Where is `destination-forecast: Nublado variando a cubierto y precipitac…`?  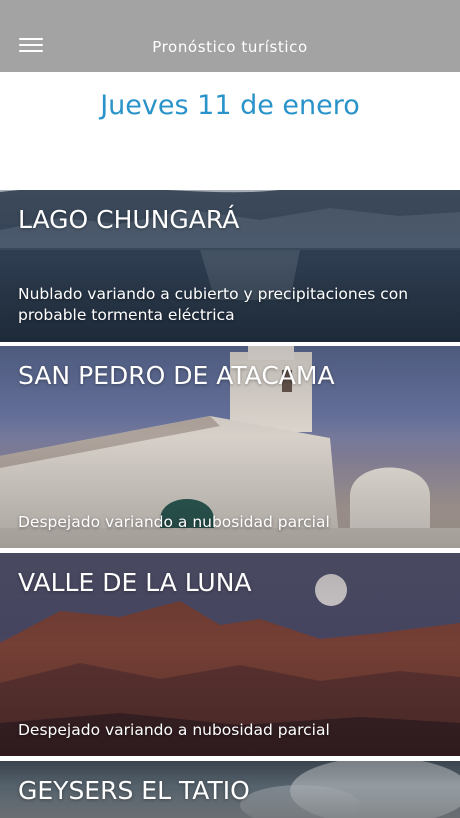 destination-forecast: Nublado variando a cubierto y precipitac… is located at coordinates (213, 304).